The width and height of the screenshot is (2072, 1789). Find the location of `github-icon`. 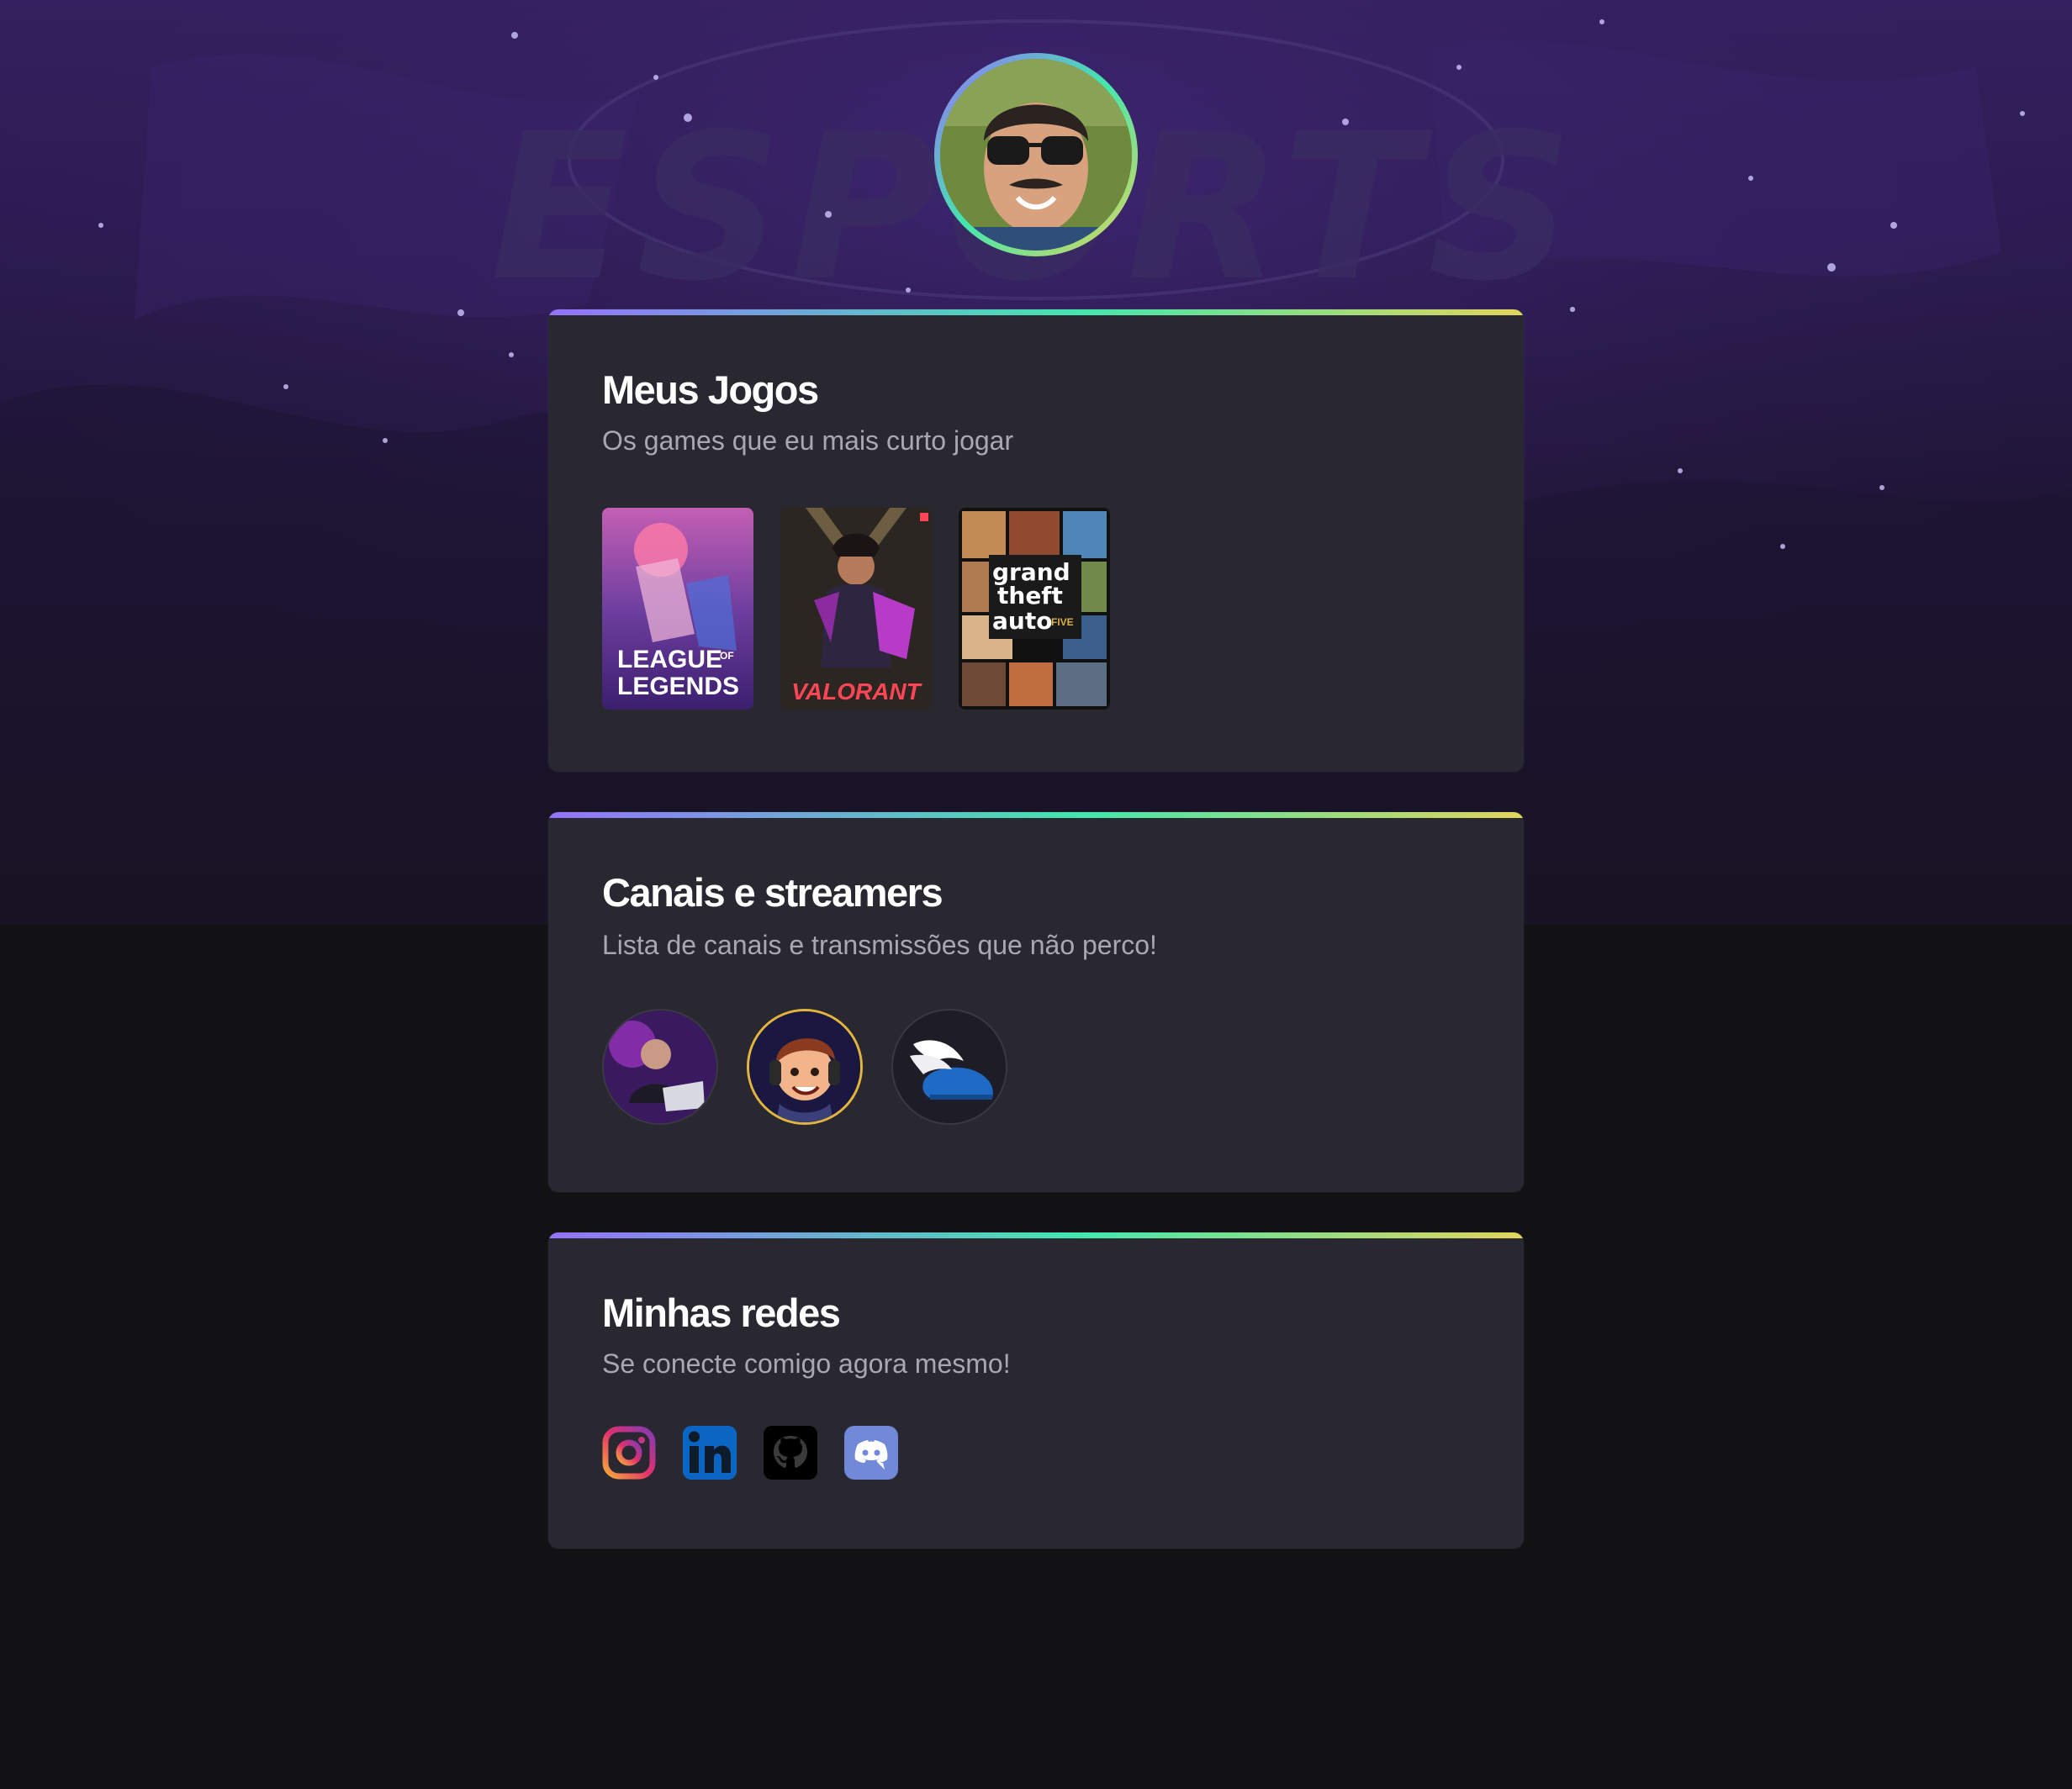

github-icon is located at coordinates (790, 1453).